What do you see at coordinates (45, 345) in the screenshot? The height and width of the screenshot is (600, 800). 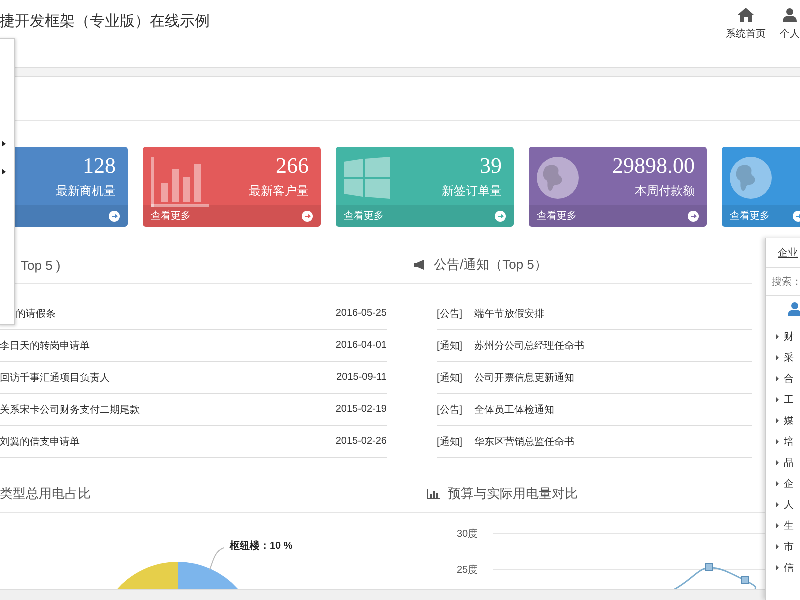 I see `task-title: 李日天的转岗申请单` at bounding box center [45, 345].